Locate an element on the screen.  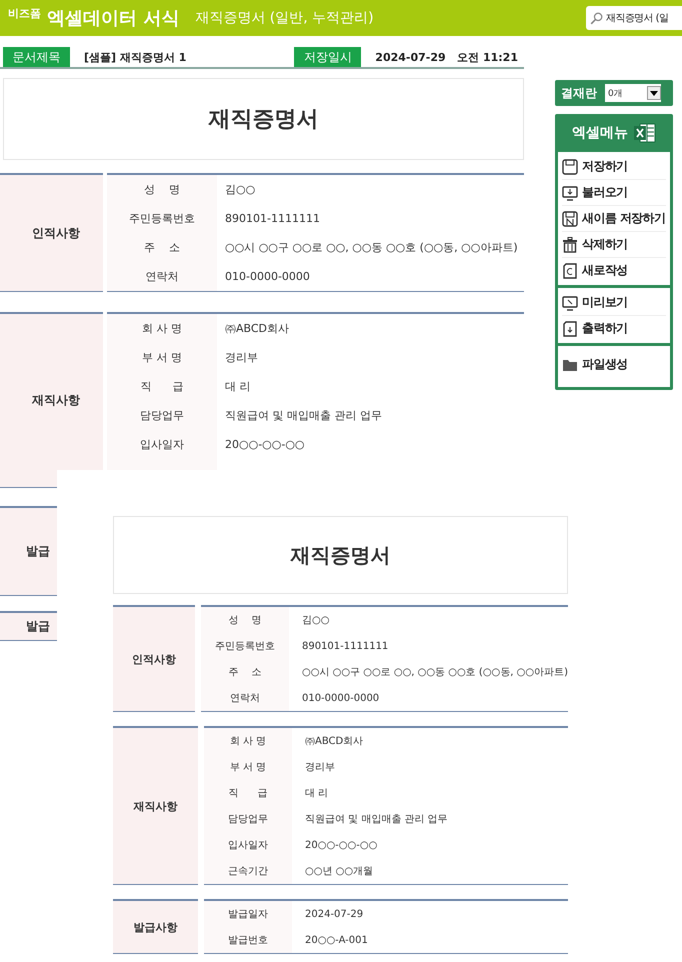
page-subtitle: 재직증명서 (일반, 누적관리) is located at coordinates (284, 18).